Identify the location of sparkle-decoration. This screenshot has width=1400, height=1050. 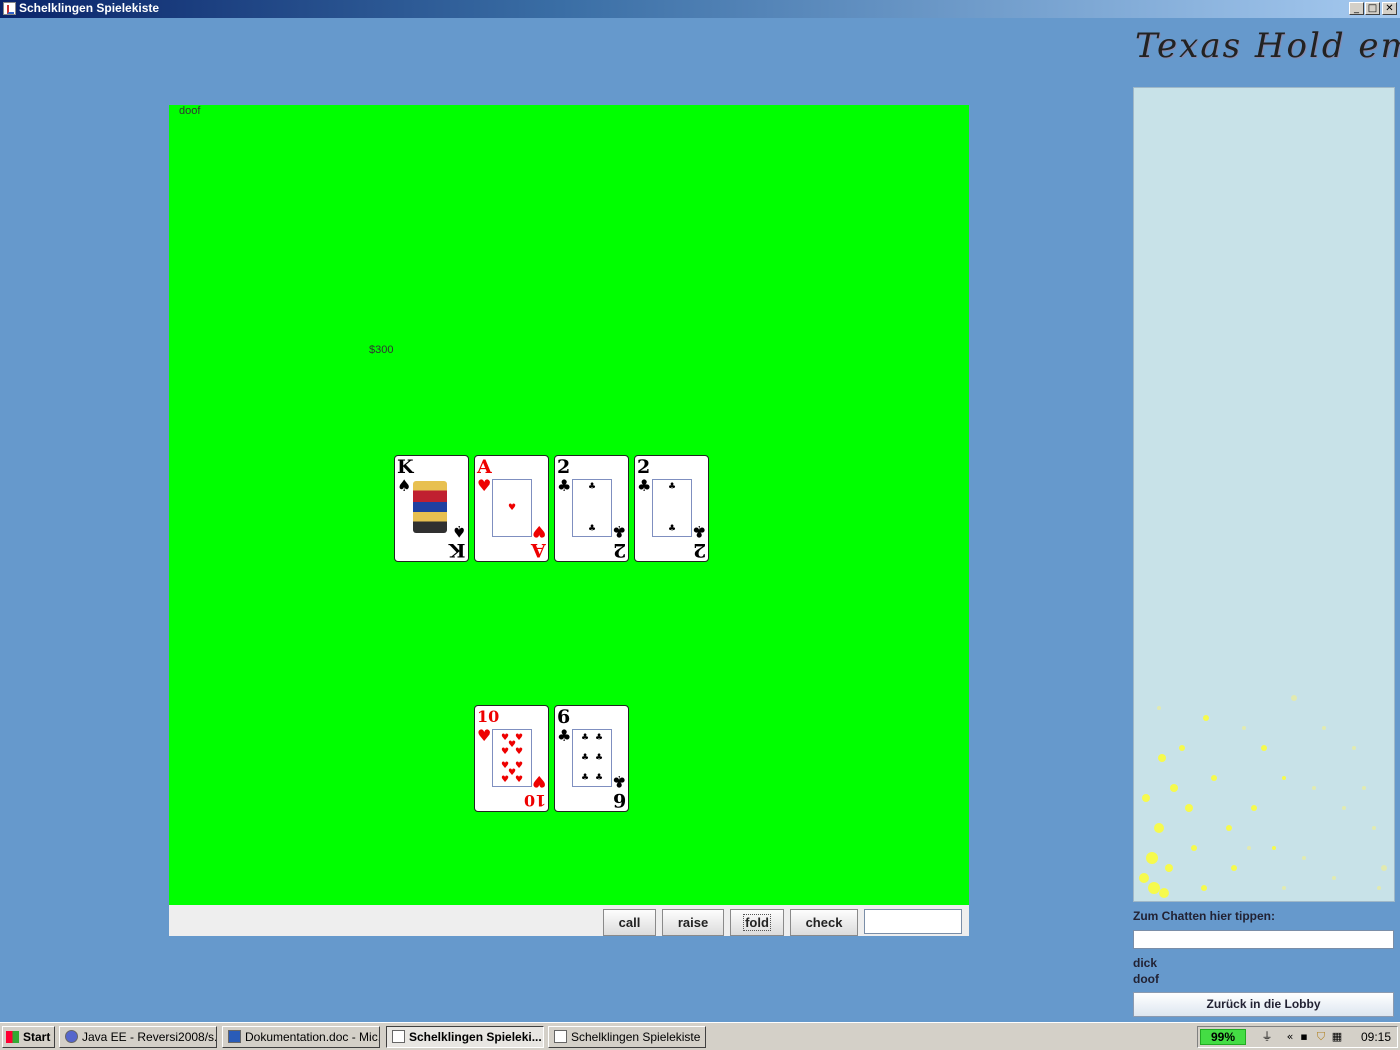
(1263, 796).